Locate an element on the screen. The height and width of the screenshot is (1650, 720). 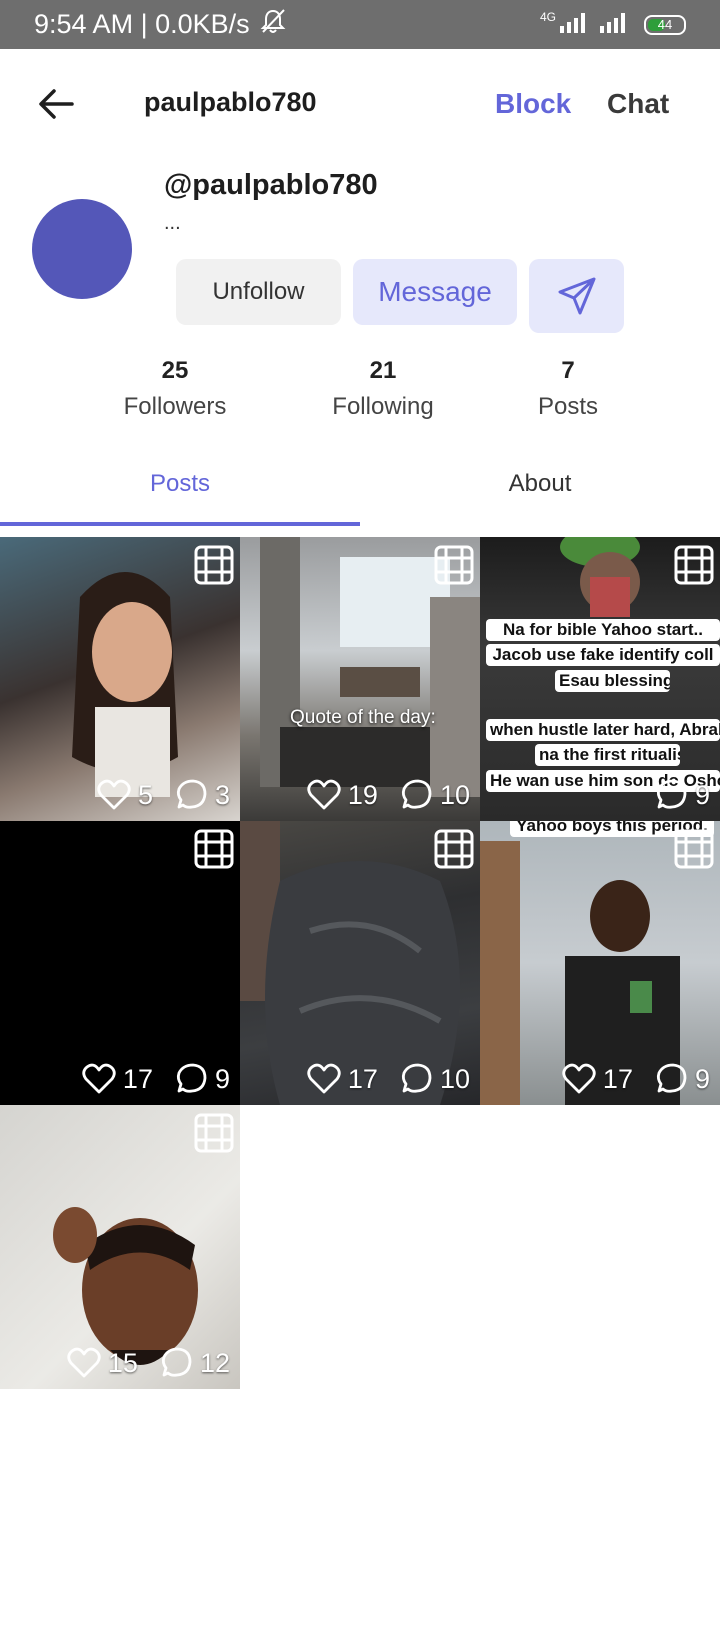
post-thumbnail: Quote of the day: 19 10 is located at coordinates (360, 679).